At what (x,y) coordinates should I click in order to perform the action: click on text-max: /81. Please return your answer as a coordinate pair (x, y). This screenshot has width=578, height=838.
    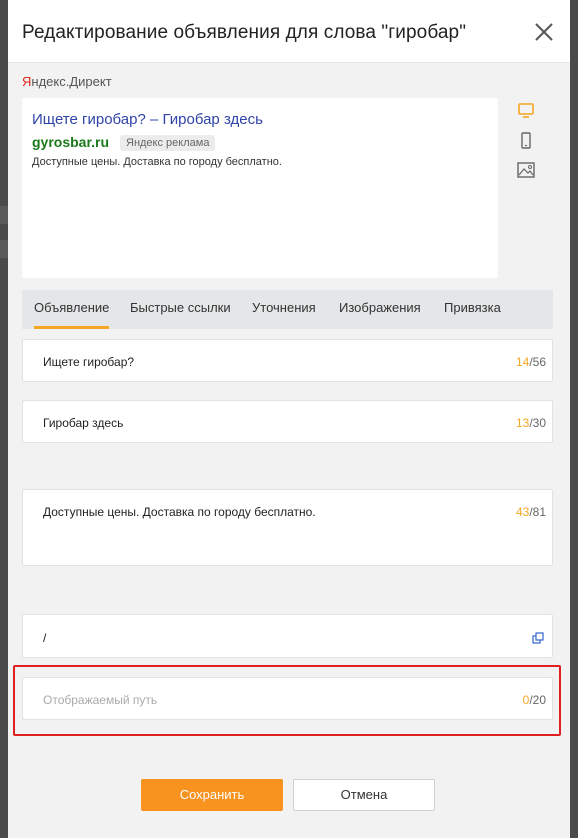
    Looking at the image, I should click on (537, 512).